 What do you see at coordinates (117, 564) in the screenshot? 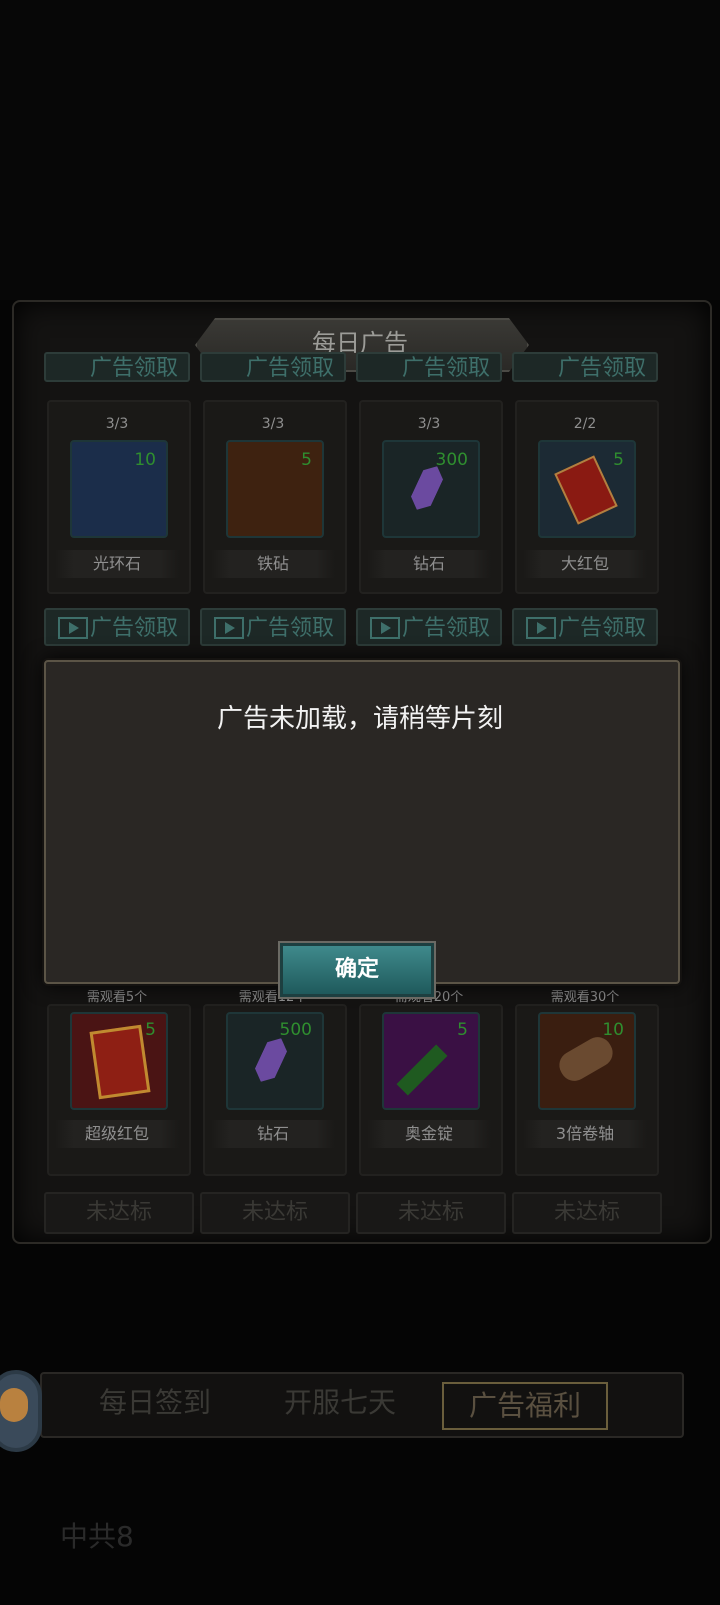
I see `reward-name: 光环石` at bounding box center [117, 564].